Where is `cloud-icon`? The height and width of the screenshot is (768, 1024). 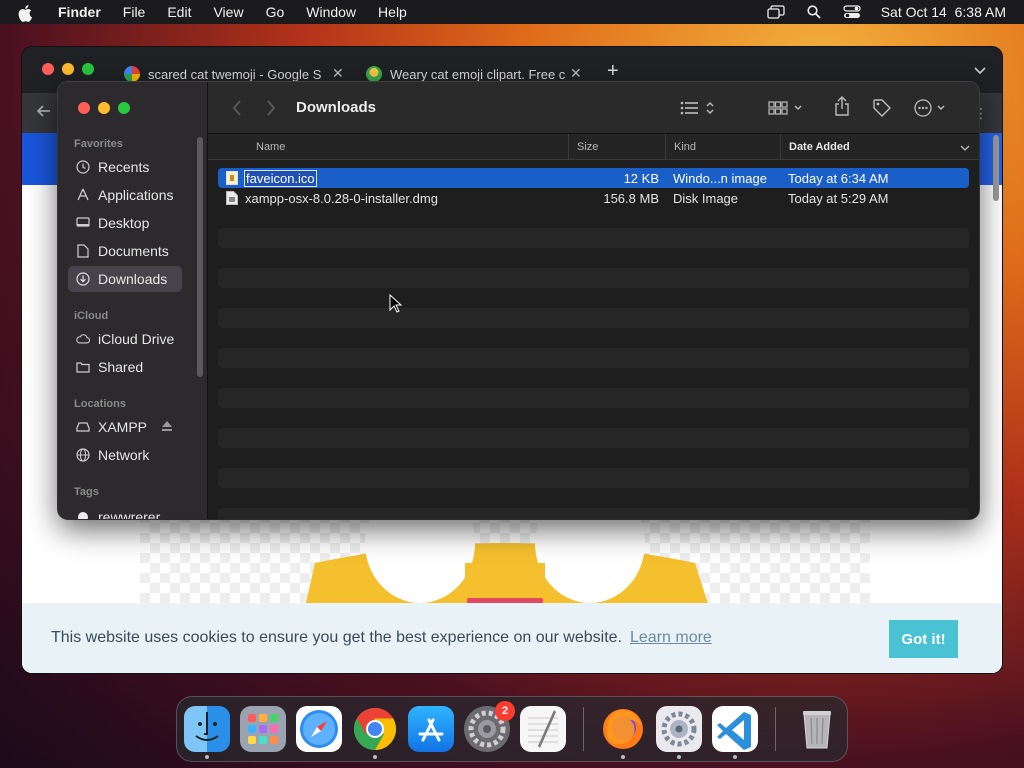 cloud-icon is located at coordinates (83, 339).